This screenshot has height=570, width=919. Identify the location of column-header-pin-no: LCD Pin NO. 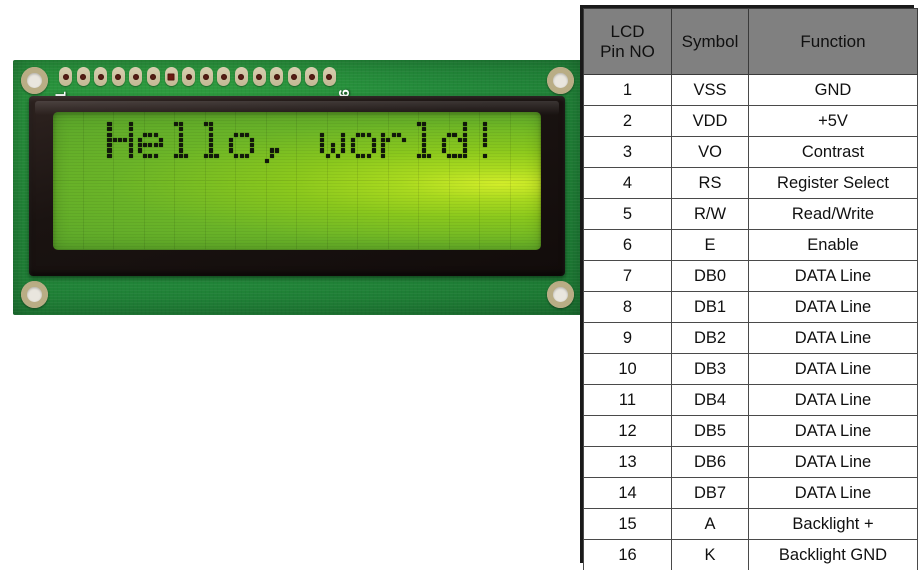
(627, 41).